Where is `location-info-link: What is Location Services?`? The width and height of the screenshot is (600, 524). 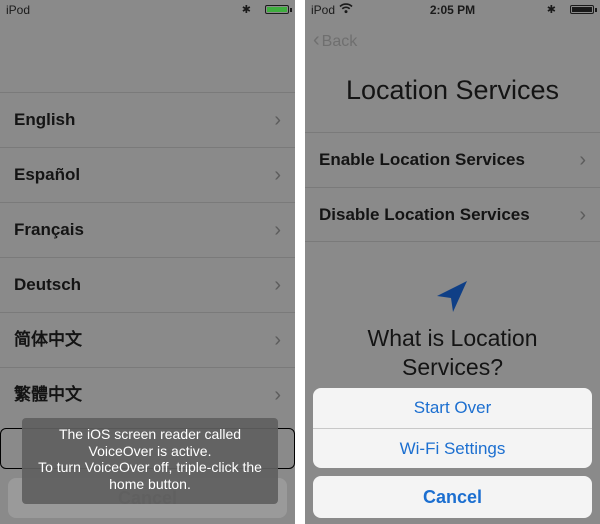
location-info-link: What is Location Services? is located at coordinates (452, 353).